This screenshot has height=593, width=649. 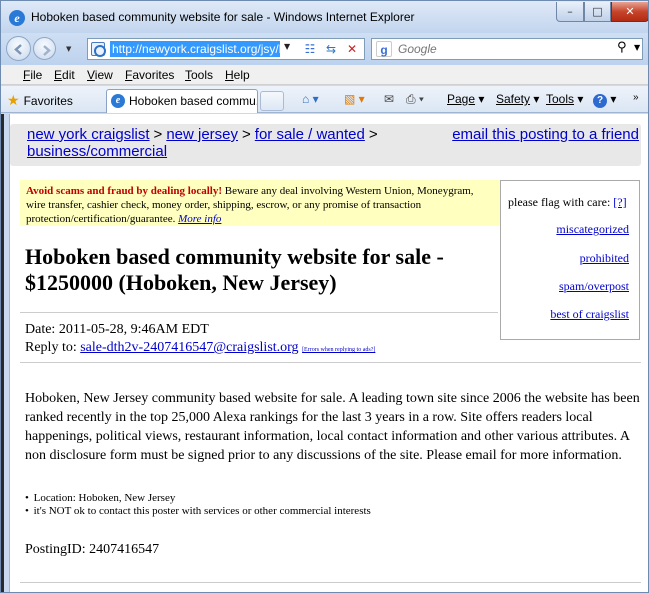 What do you see at coordinates (100, 75) in the screenshot?
I see `menu-view: View` at bounding box center [100, 75].